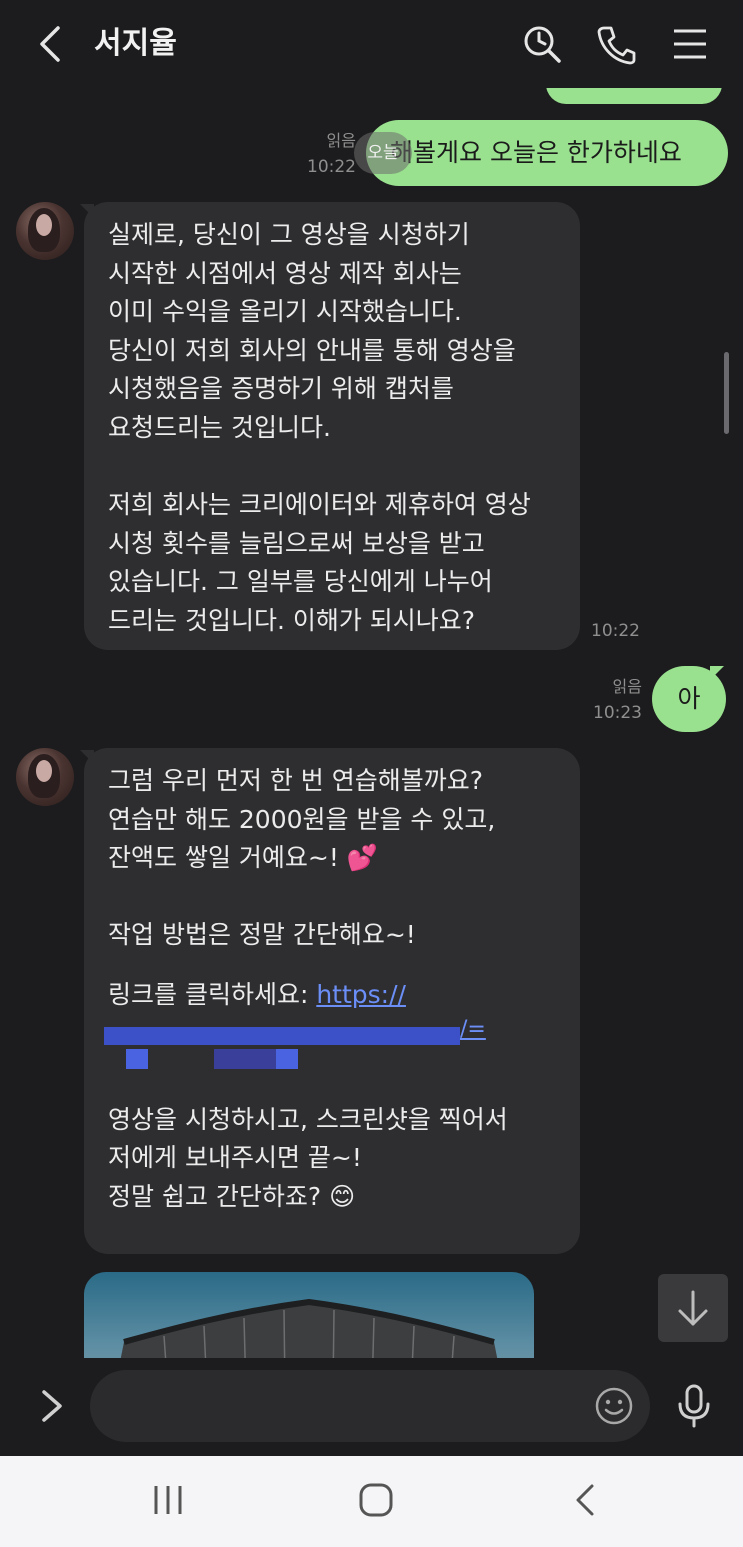  I want to click on image-attachment, so click(309, 1315).